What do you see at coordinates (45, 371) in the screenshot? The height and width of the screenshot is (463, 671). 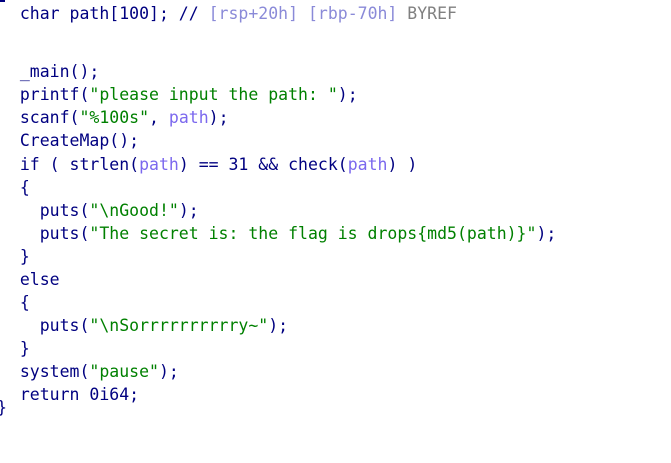 I see `code-token: system(` at bounding box center [45, 371].